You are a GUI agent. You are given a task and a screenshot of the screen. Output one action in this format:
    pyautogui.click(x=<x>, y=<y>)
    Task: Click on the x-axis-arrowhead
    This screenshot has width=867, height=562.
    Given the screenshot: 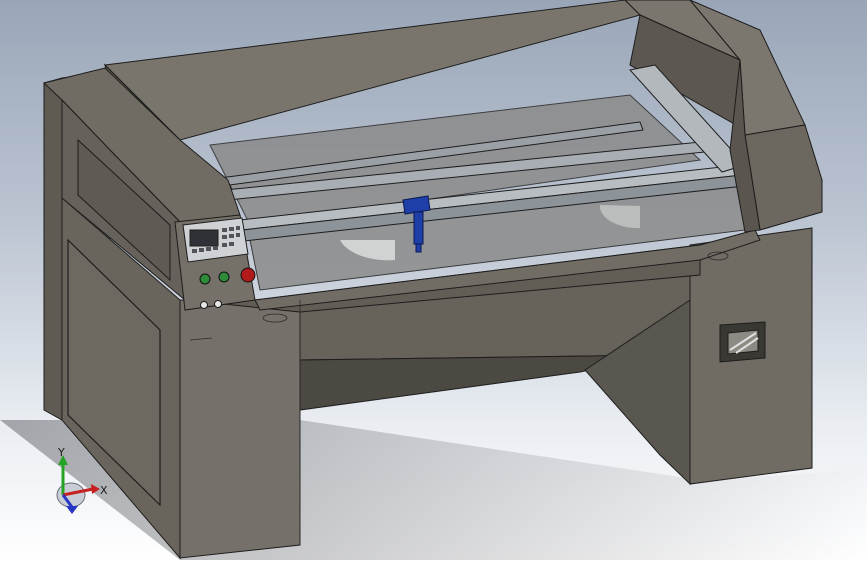 What is the action you would take?
    pyautogui.click(x=95, y=489)
    